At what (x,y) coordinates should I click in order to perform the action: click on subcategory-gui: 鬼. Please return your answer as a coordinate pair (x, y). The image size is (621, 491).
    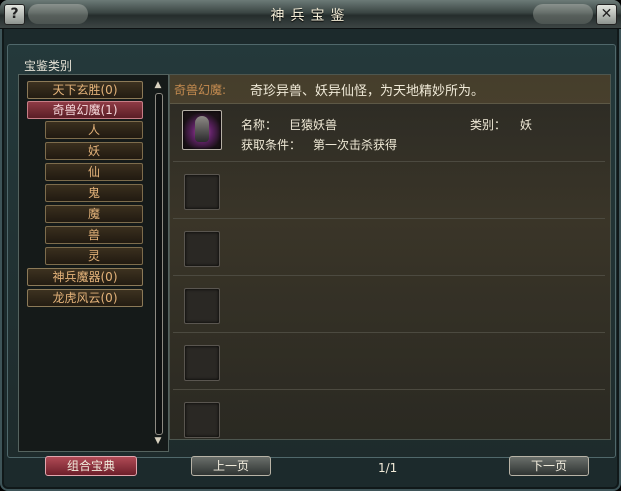
    Looking at the image, I should click on (94, 193).